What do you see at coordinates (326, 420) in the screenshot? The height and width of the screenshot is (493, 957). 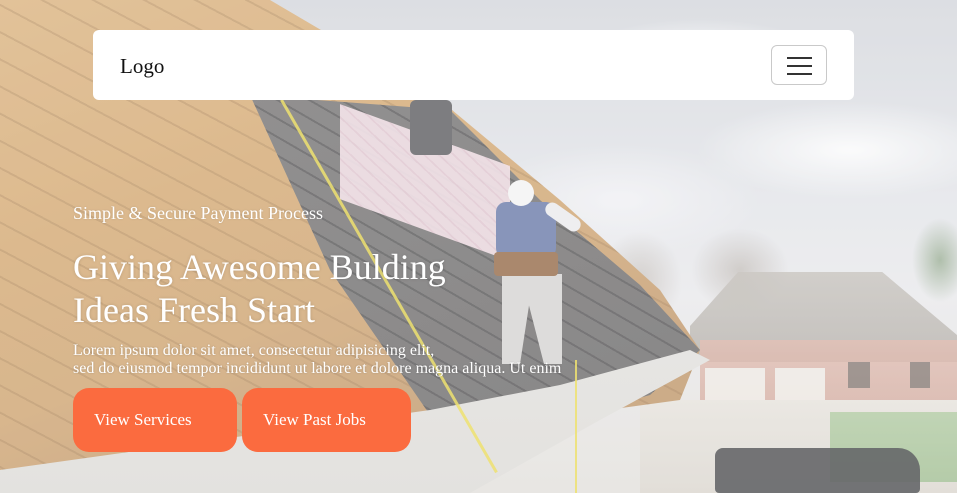 I see `view-past-jobs-button: View Past Jobs` at bounding box center [326, 420].